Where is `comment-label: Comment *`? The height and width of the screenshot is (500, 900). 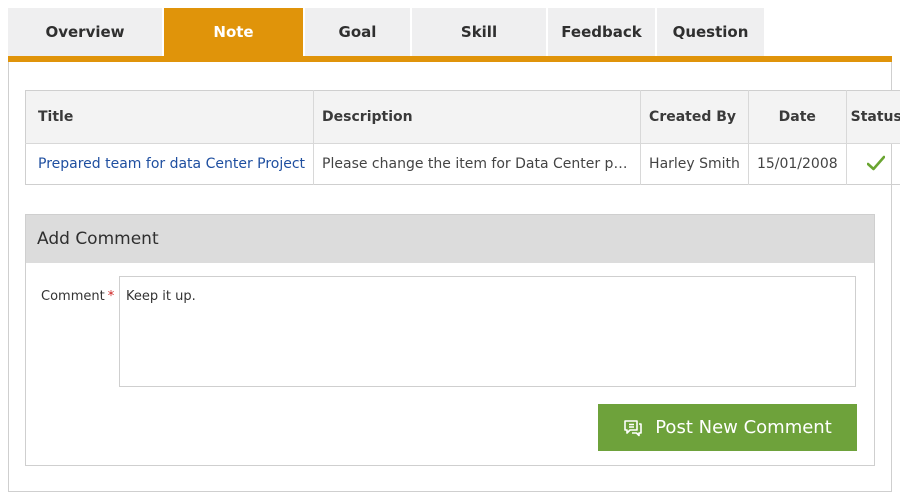 comment-label: Comment * is located at coordinates (77, 296).